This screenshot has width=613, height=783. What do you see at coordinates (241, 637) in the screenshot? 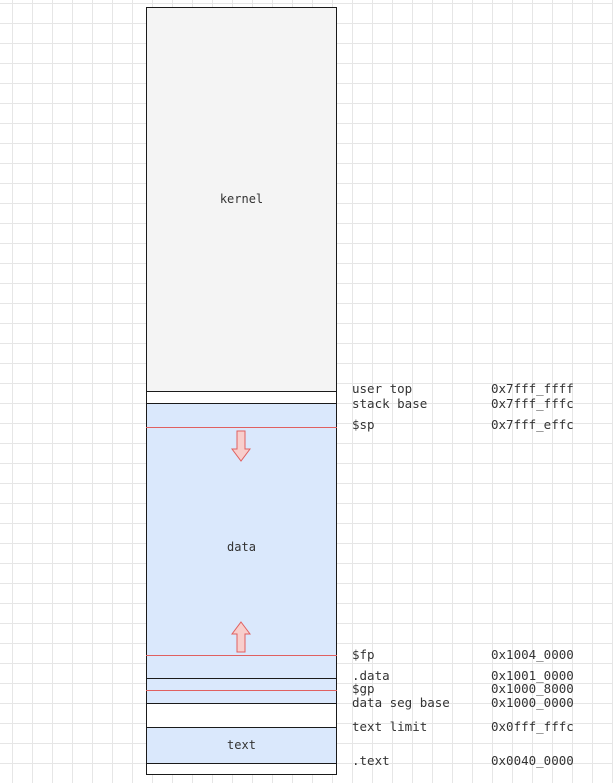
I see `arrow-up-icon` at bounding box center [241, 637].